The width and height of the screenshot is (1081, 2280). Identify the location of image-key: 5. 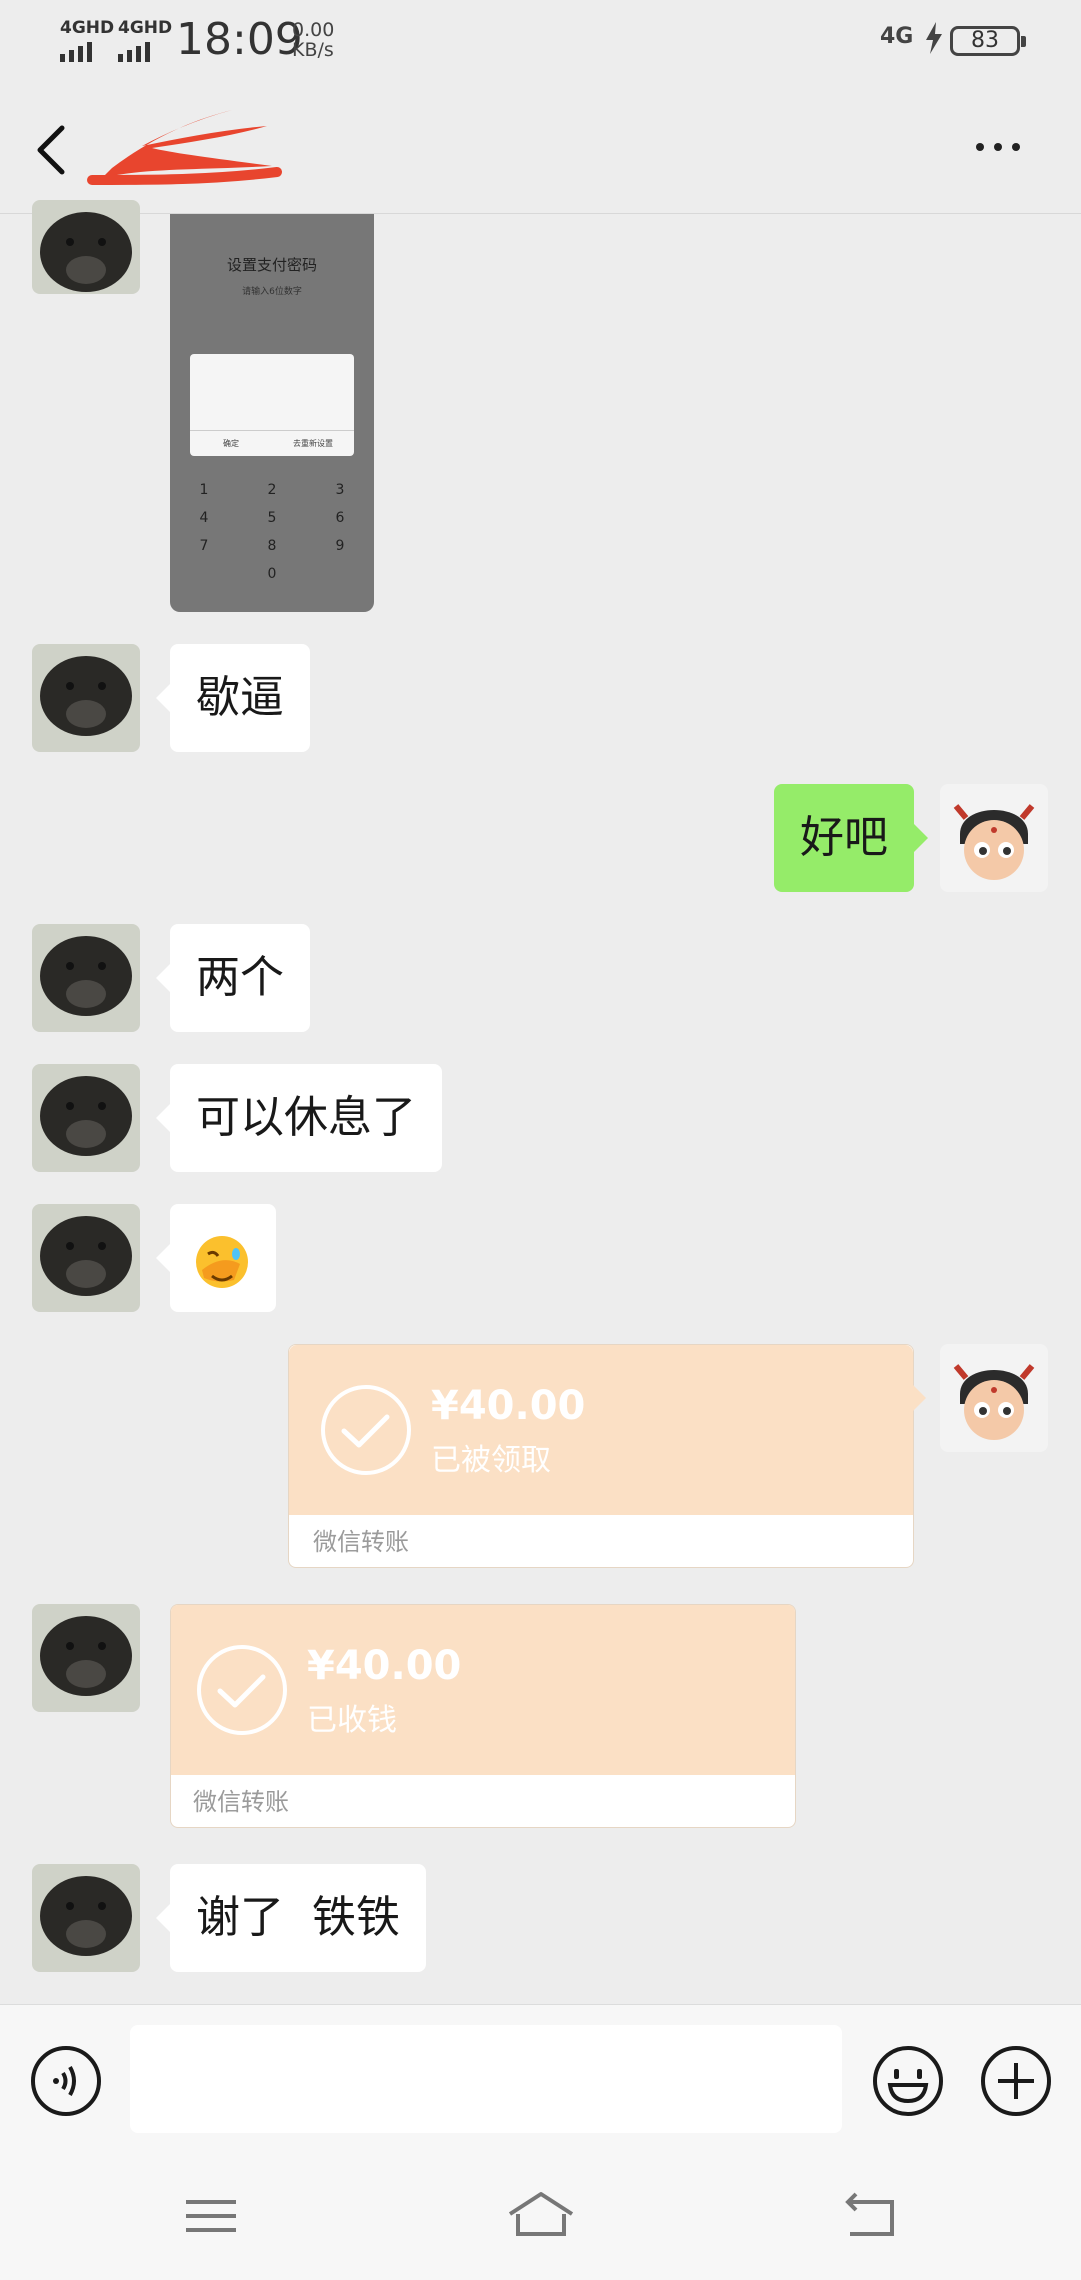
(272, 518).